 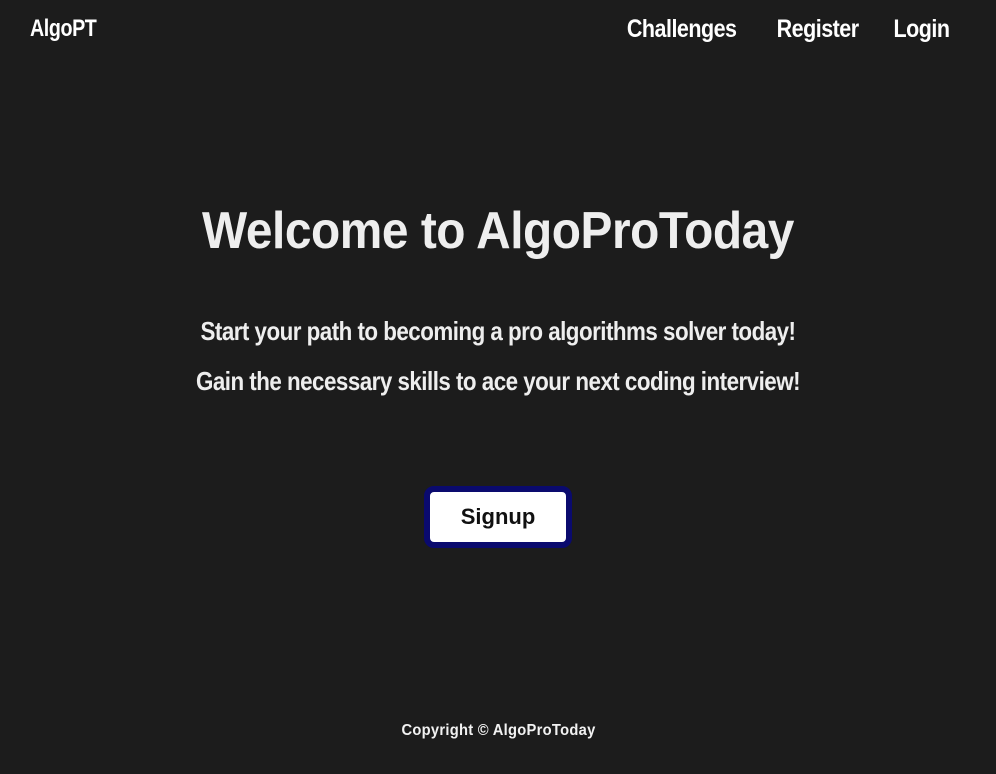 What do you see at coordinates (682, 29) in the screenshot?
I see `nav-link-challenges: Challenges` at bounding box center [682, 29].